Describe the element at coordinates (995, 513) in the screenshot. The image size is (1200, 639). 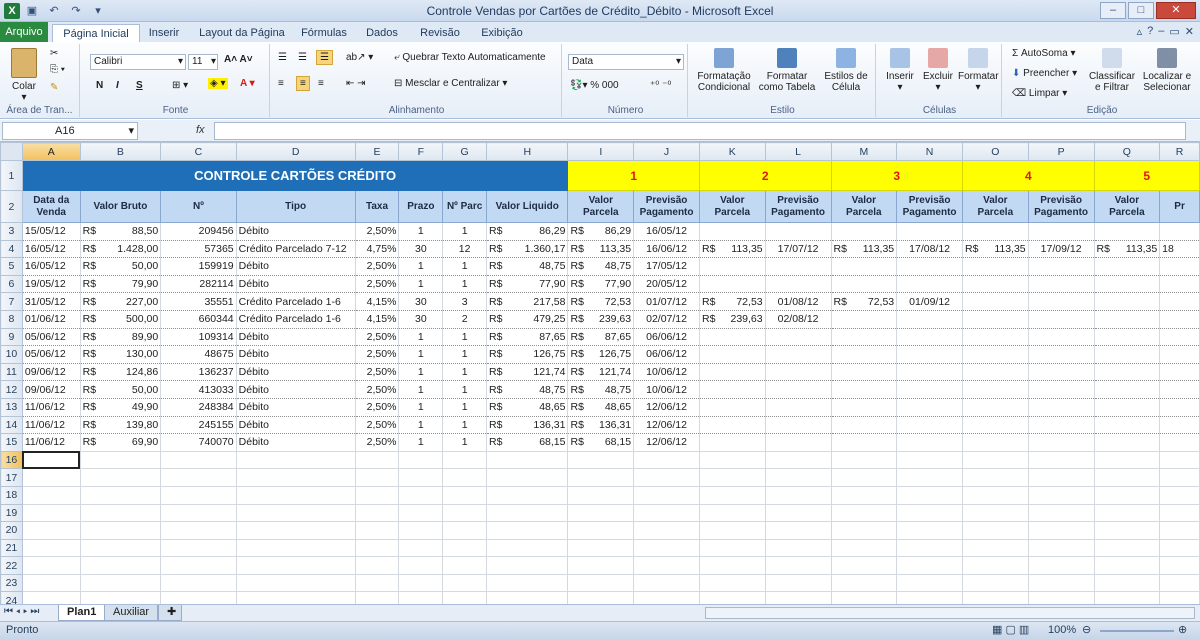
I see `cell-o19` at that location.